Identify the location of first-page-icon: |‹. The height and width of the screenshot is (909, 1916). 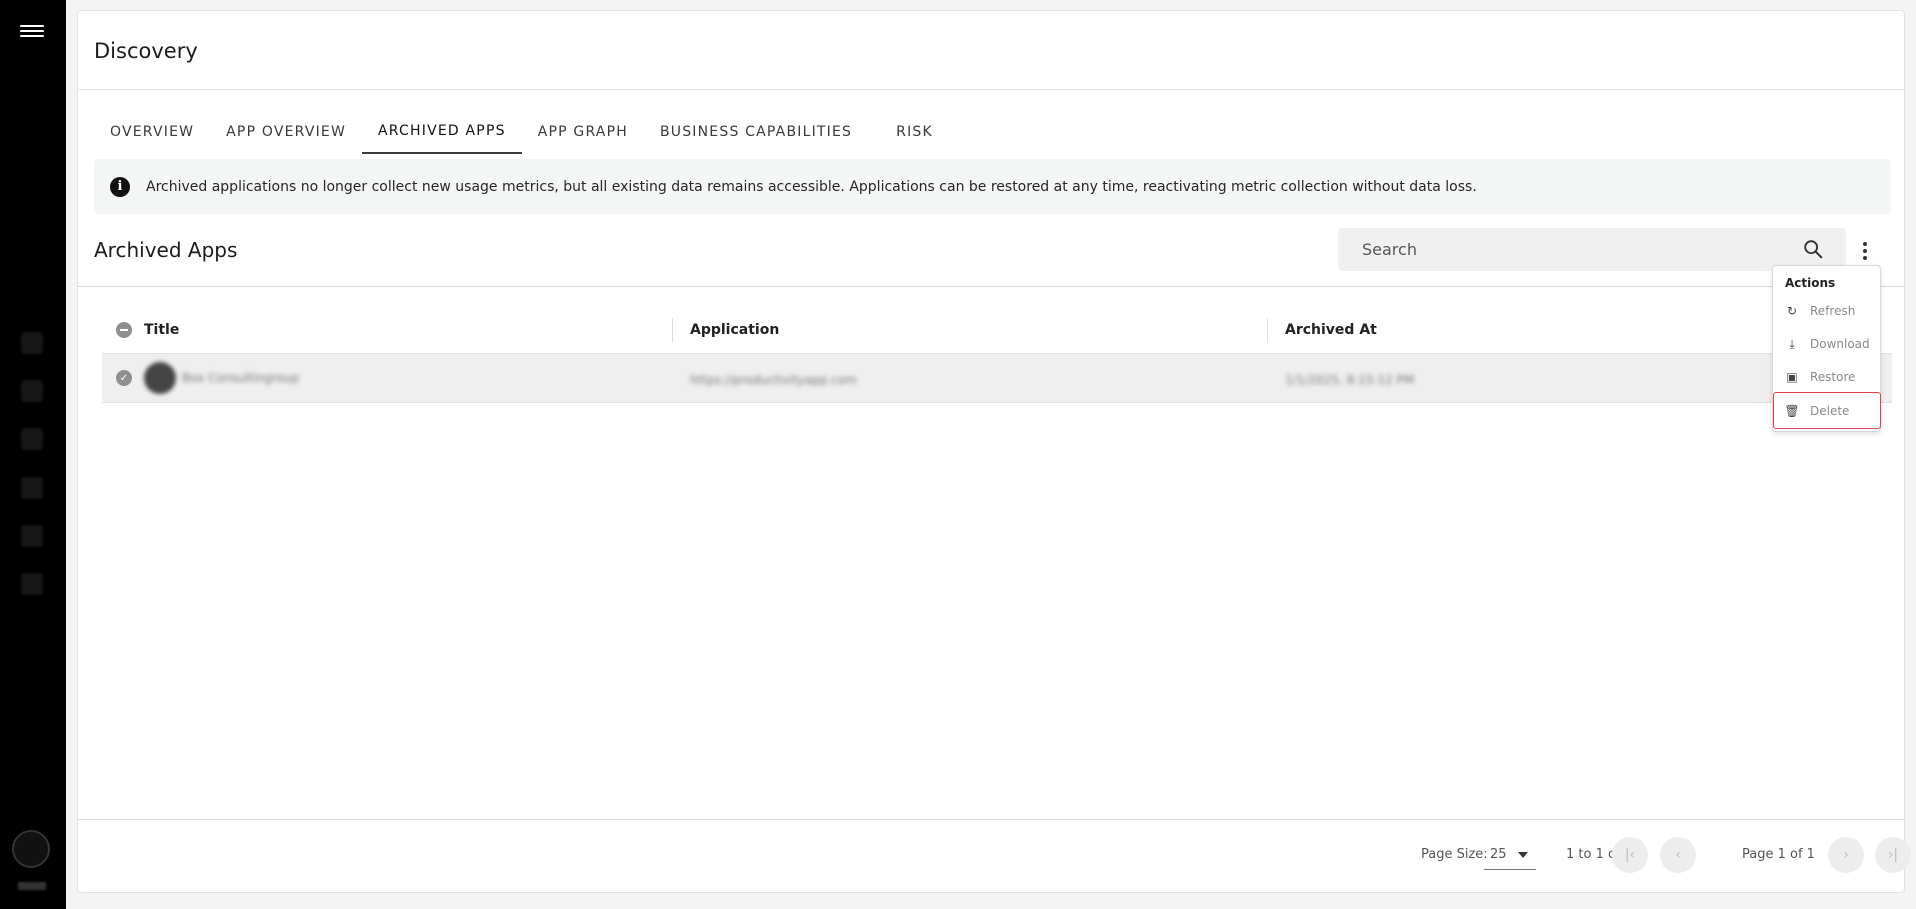
(1630, 855).